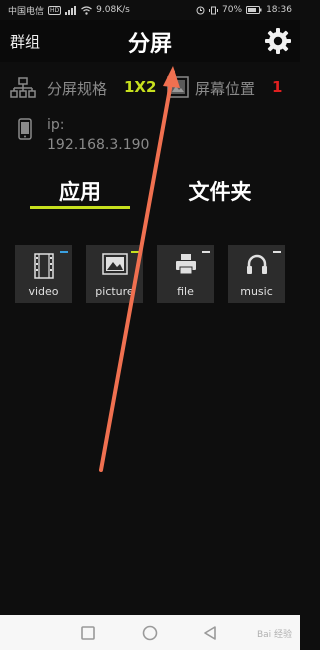 The image size is (320, 650). I want to click on spec-row: 分屏规格 1X2 屏幕位置 1, so click(150, 88).